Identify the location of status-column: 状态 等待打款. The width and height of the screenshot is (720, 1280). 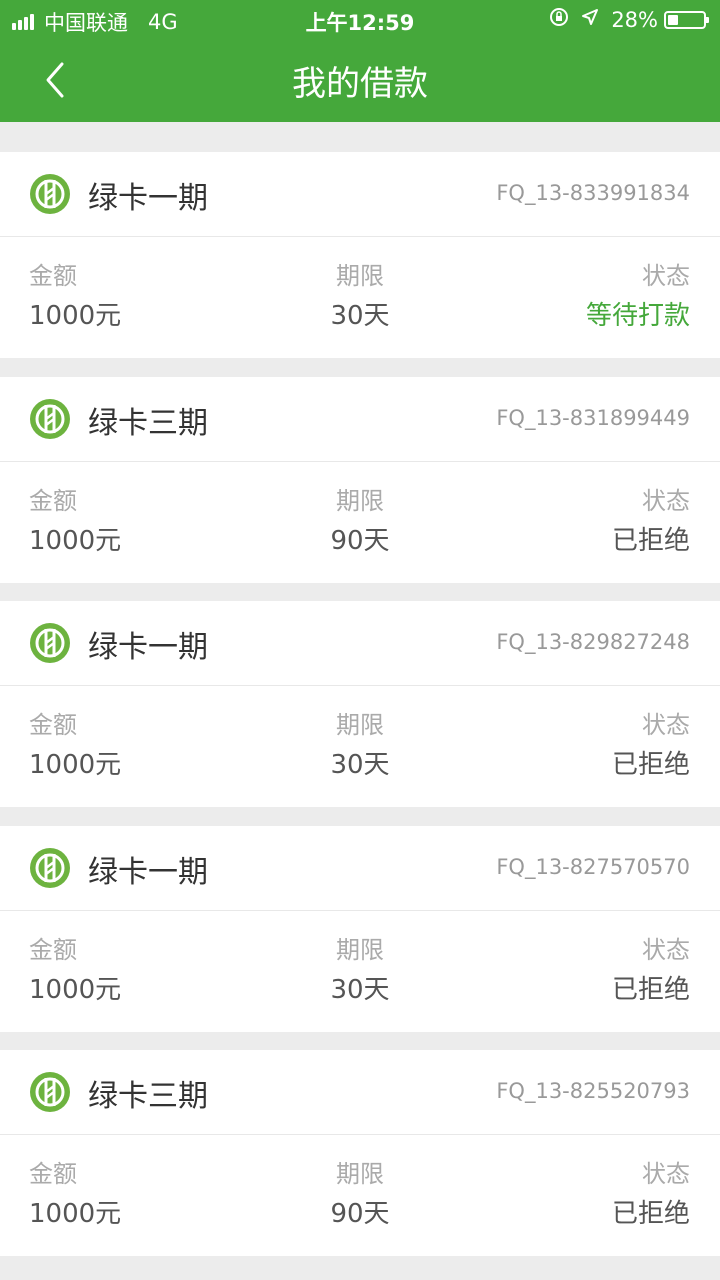
(638, 297).